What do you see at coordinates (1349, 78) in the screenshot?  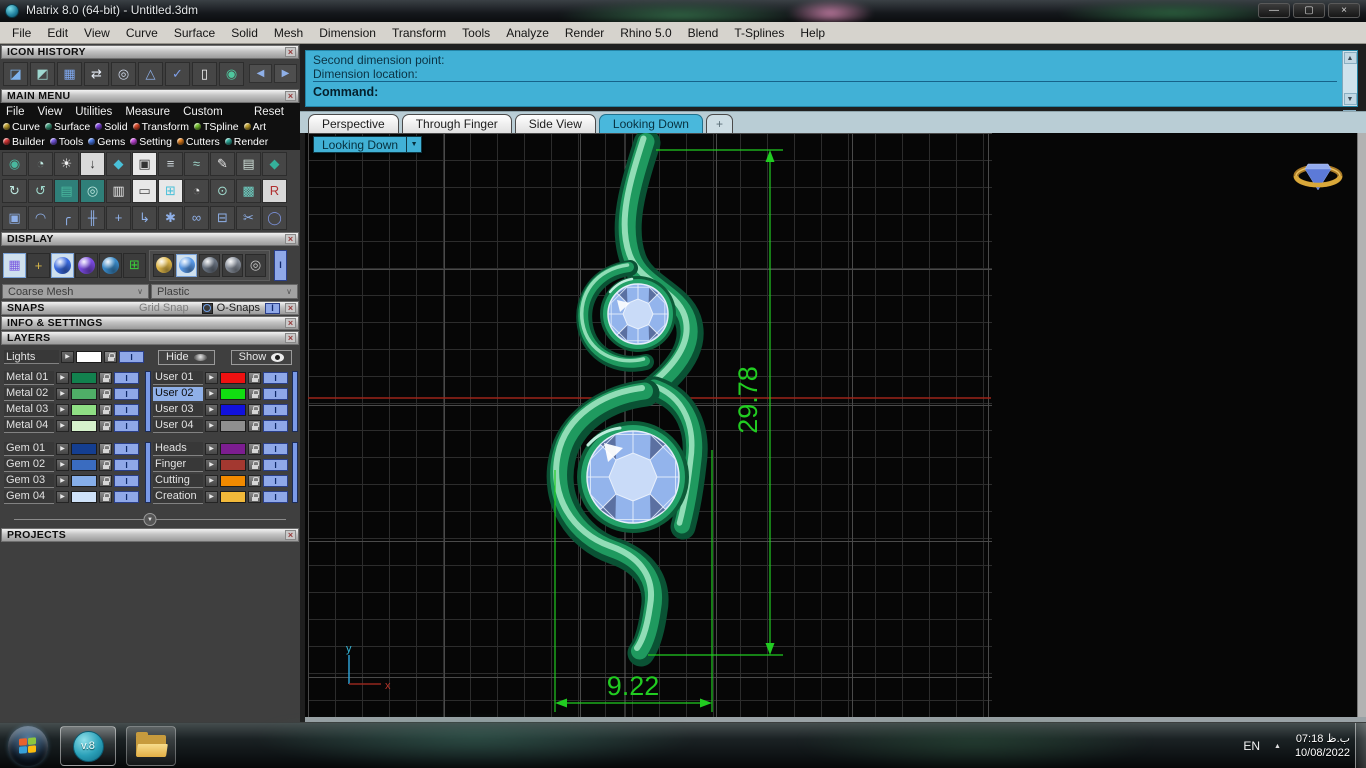 I see `command-scrollbar: ▲ ▼` at bounding box center [1349, 78].